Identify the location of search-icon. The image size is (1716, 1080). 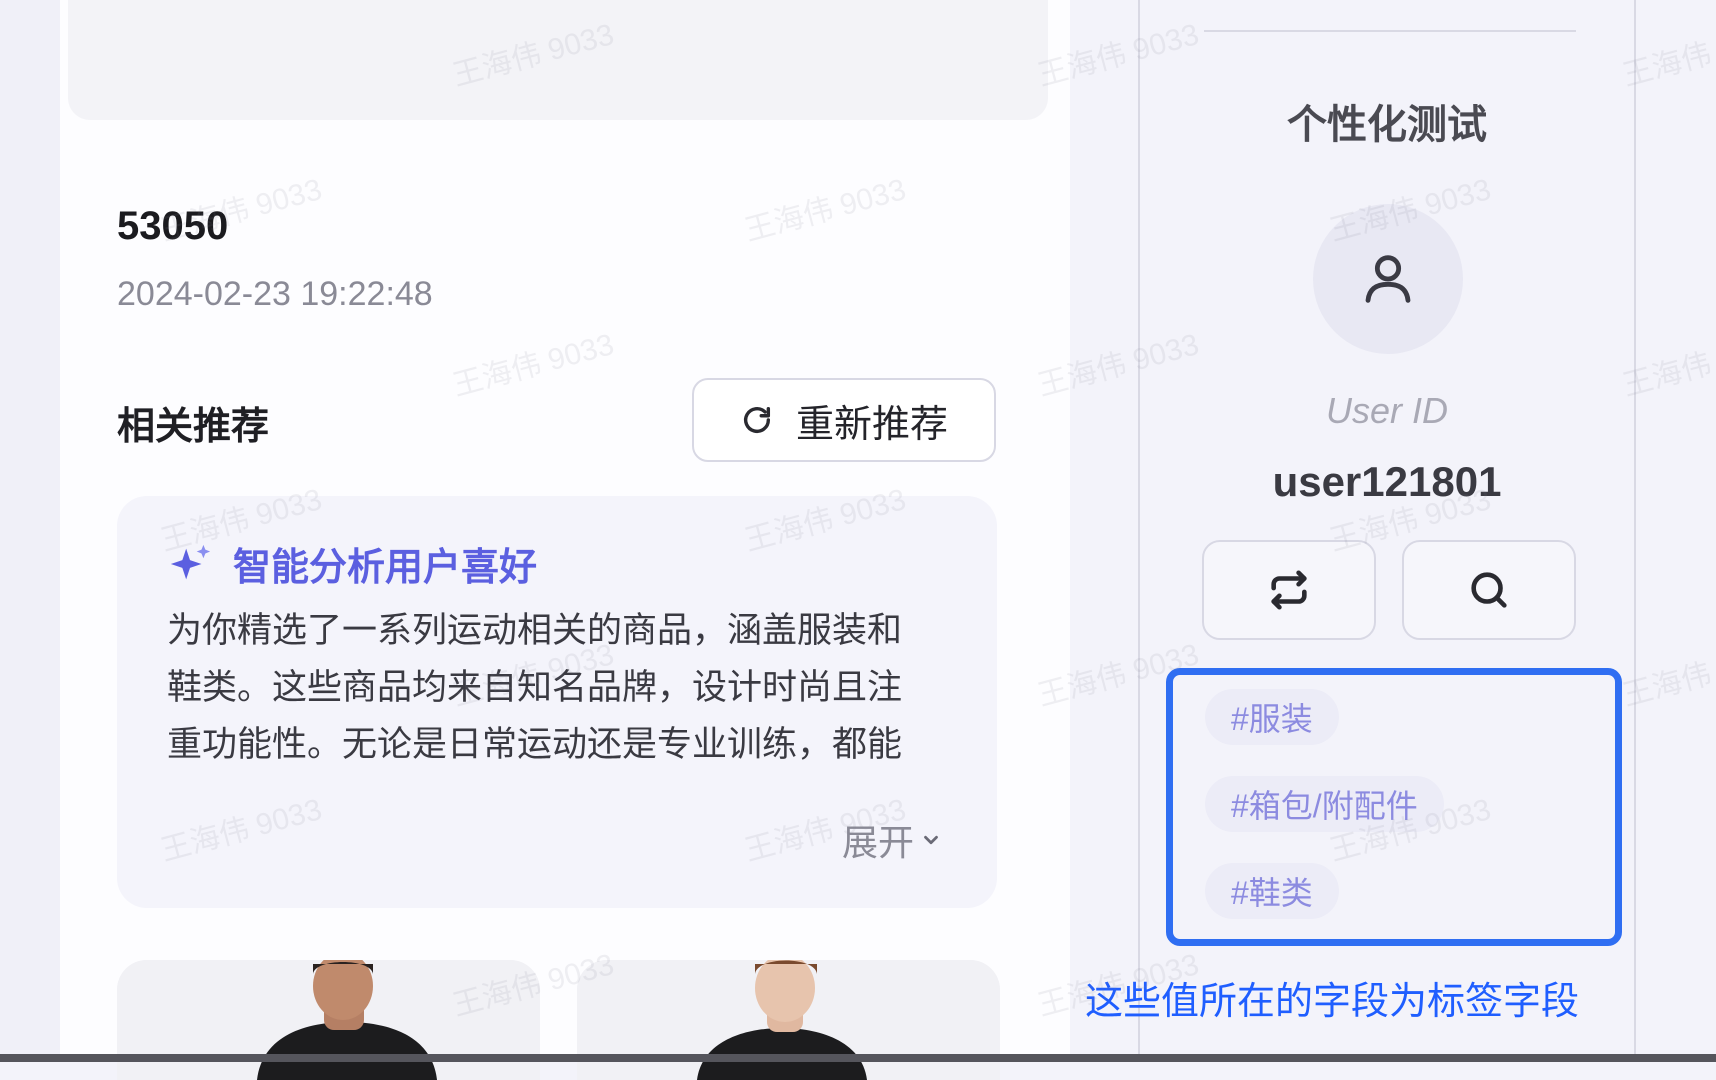
(1489, 590).